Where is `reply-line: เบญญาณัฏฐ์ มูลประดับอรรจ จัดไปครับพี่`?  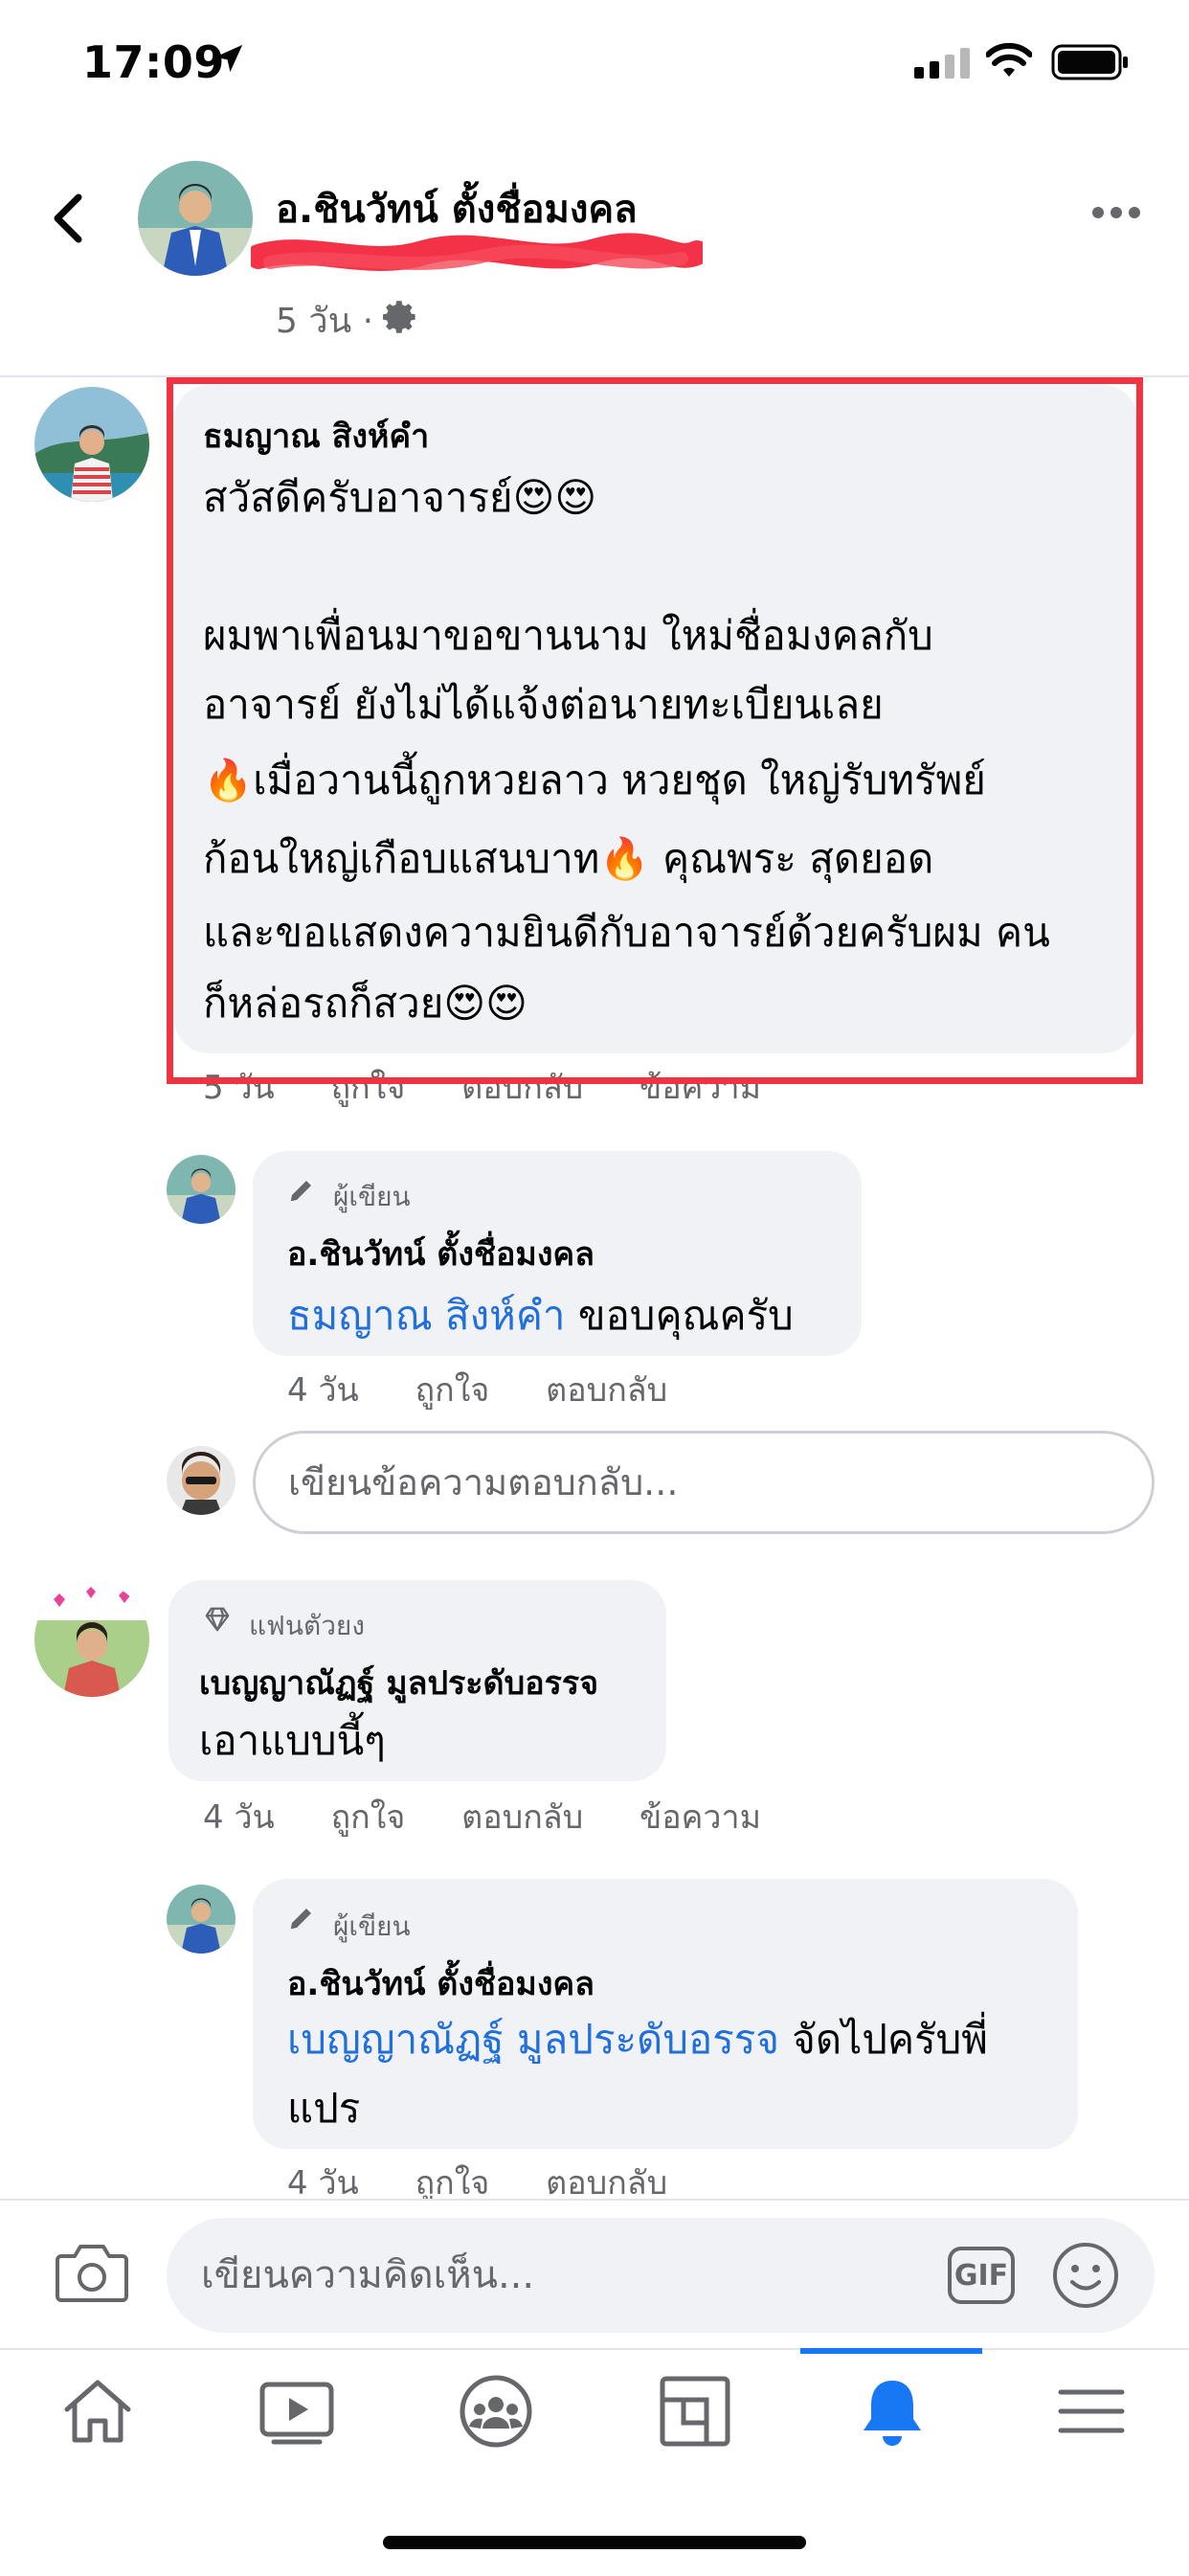
reply-line: เบญญาณัฏฐ์ มูลประดับอรรจ จัดไปครับพี่ is located at coordinates (670, 2040).